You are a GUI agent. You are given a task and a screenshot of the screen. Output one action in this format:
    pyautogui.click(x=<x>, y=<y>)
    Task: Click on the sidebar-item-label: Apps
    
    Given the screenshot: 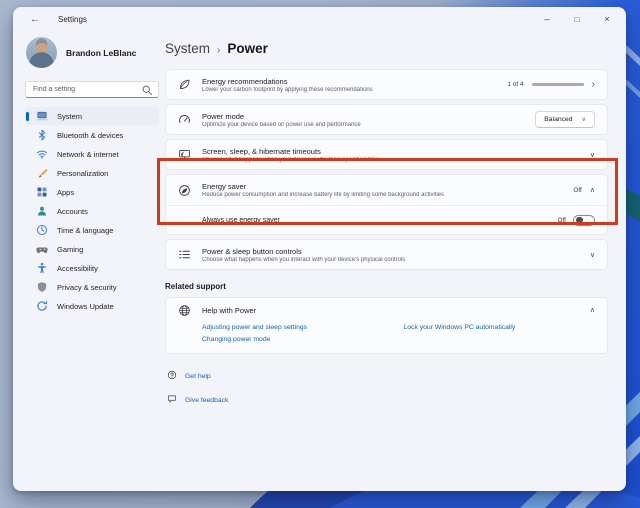 What is the action you would take?
    pyautogui.click(x=66, y=192)
    